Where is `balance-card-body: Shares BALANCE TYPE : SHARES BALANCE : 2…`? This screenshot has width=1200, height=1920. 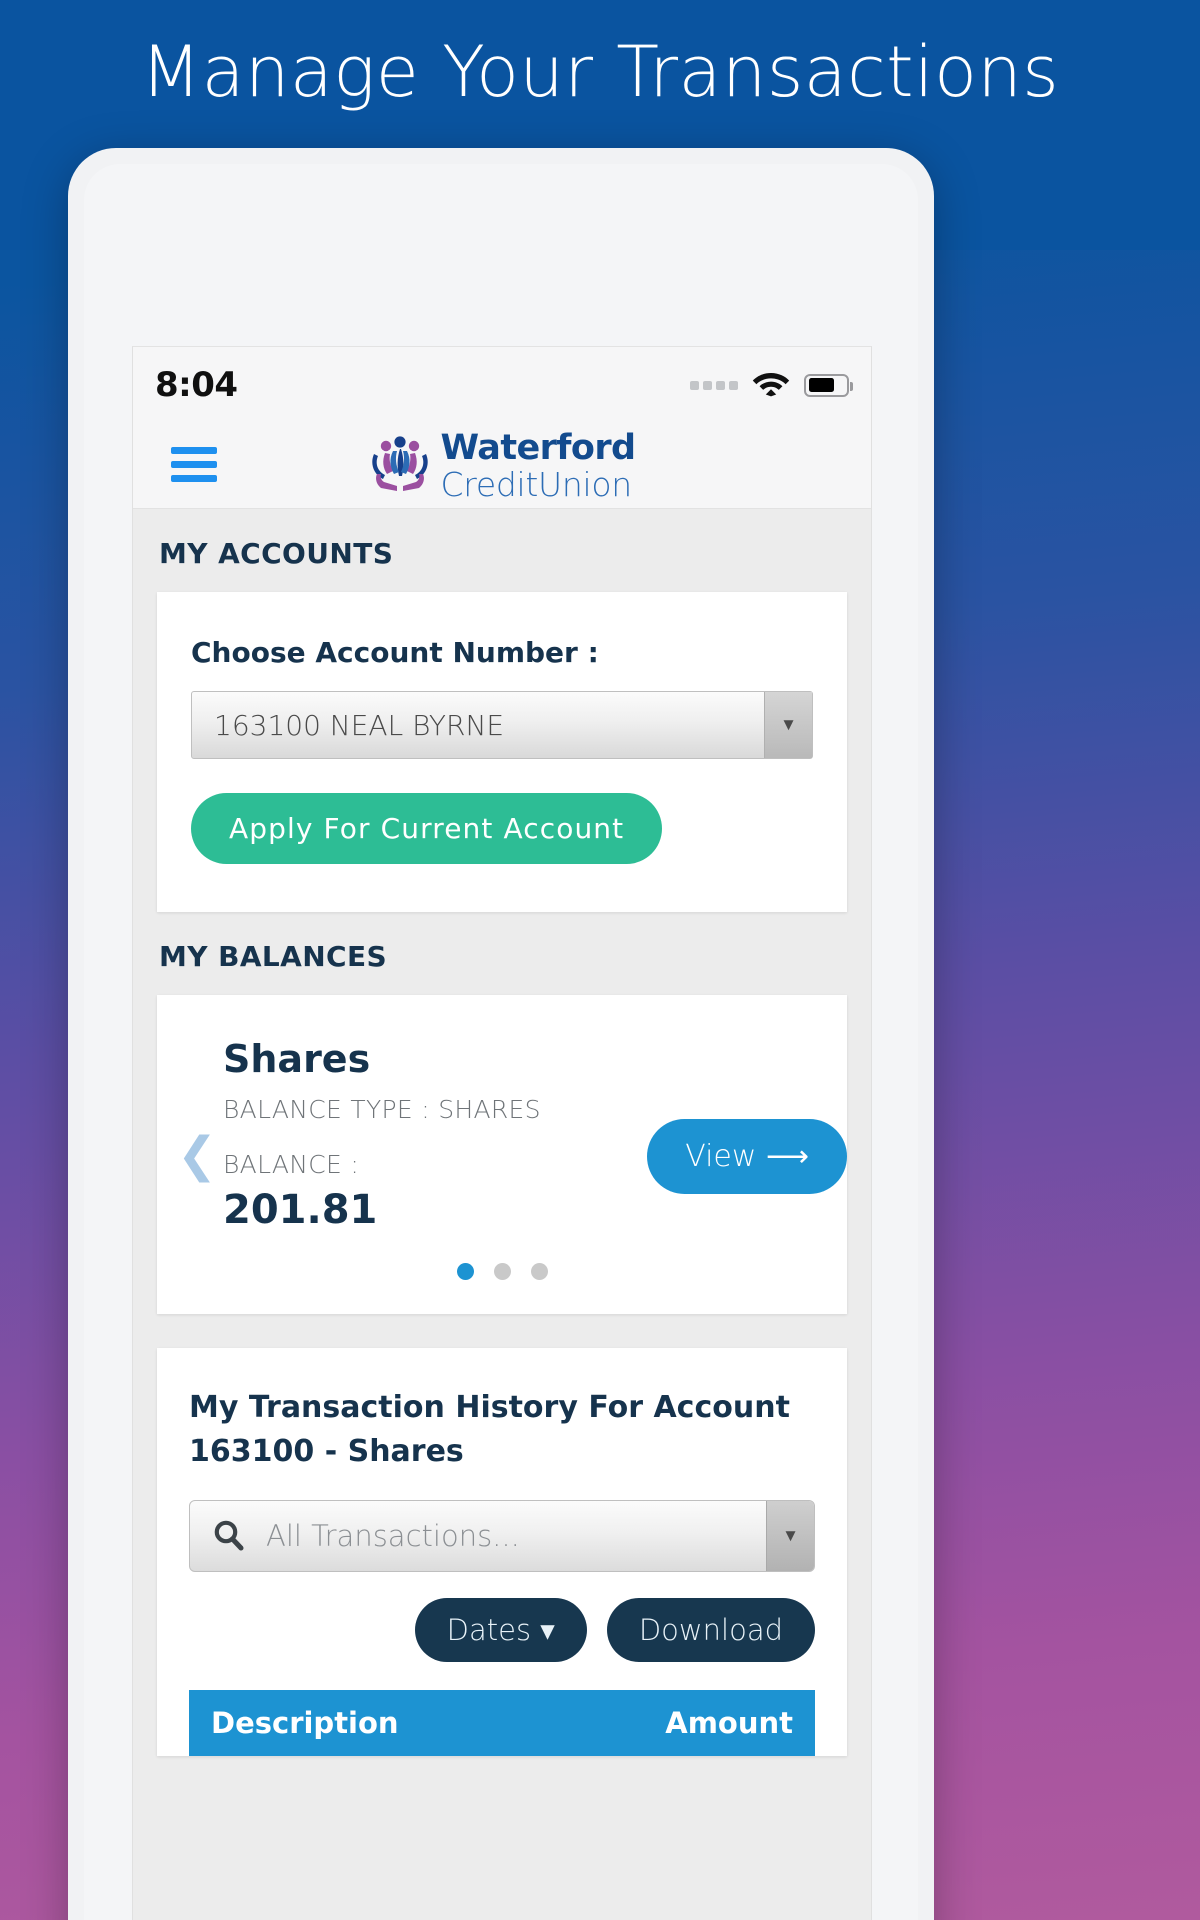
balance-card-body: Shares BALANCE TYPE : SHARES BALANCE : 2… is located at coordinates (502, 1135).